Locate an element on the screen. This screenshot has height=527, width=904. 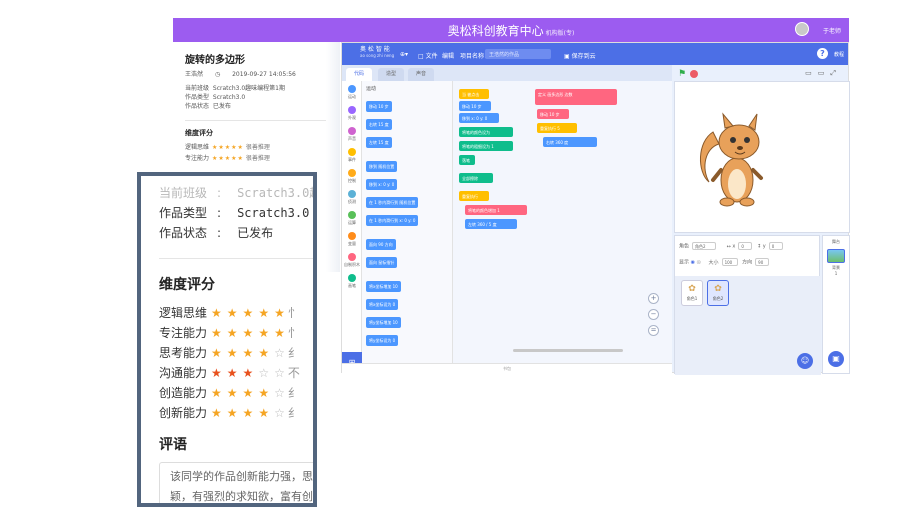
score-row: 沟通能力 ★★★☆☆不 is located at coordinates (229, 373).